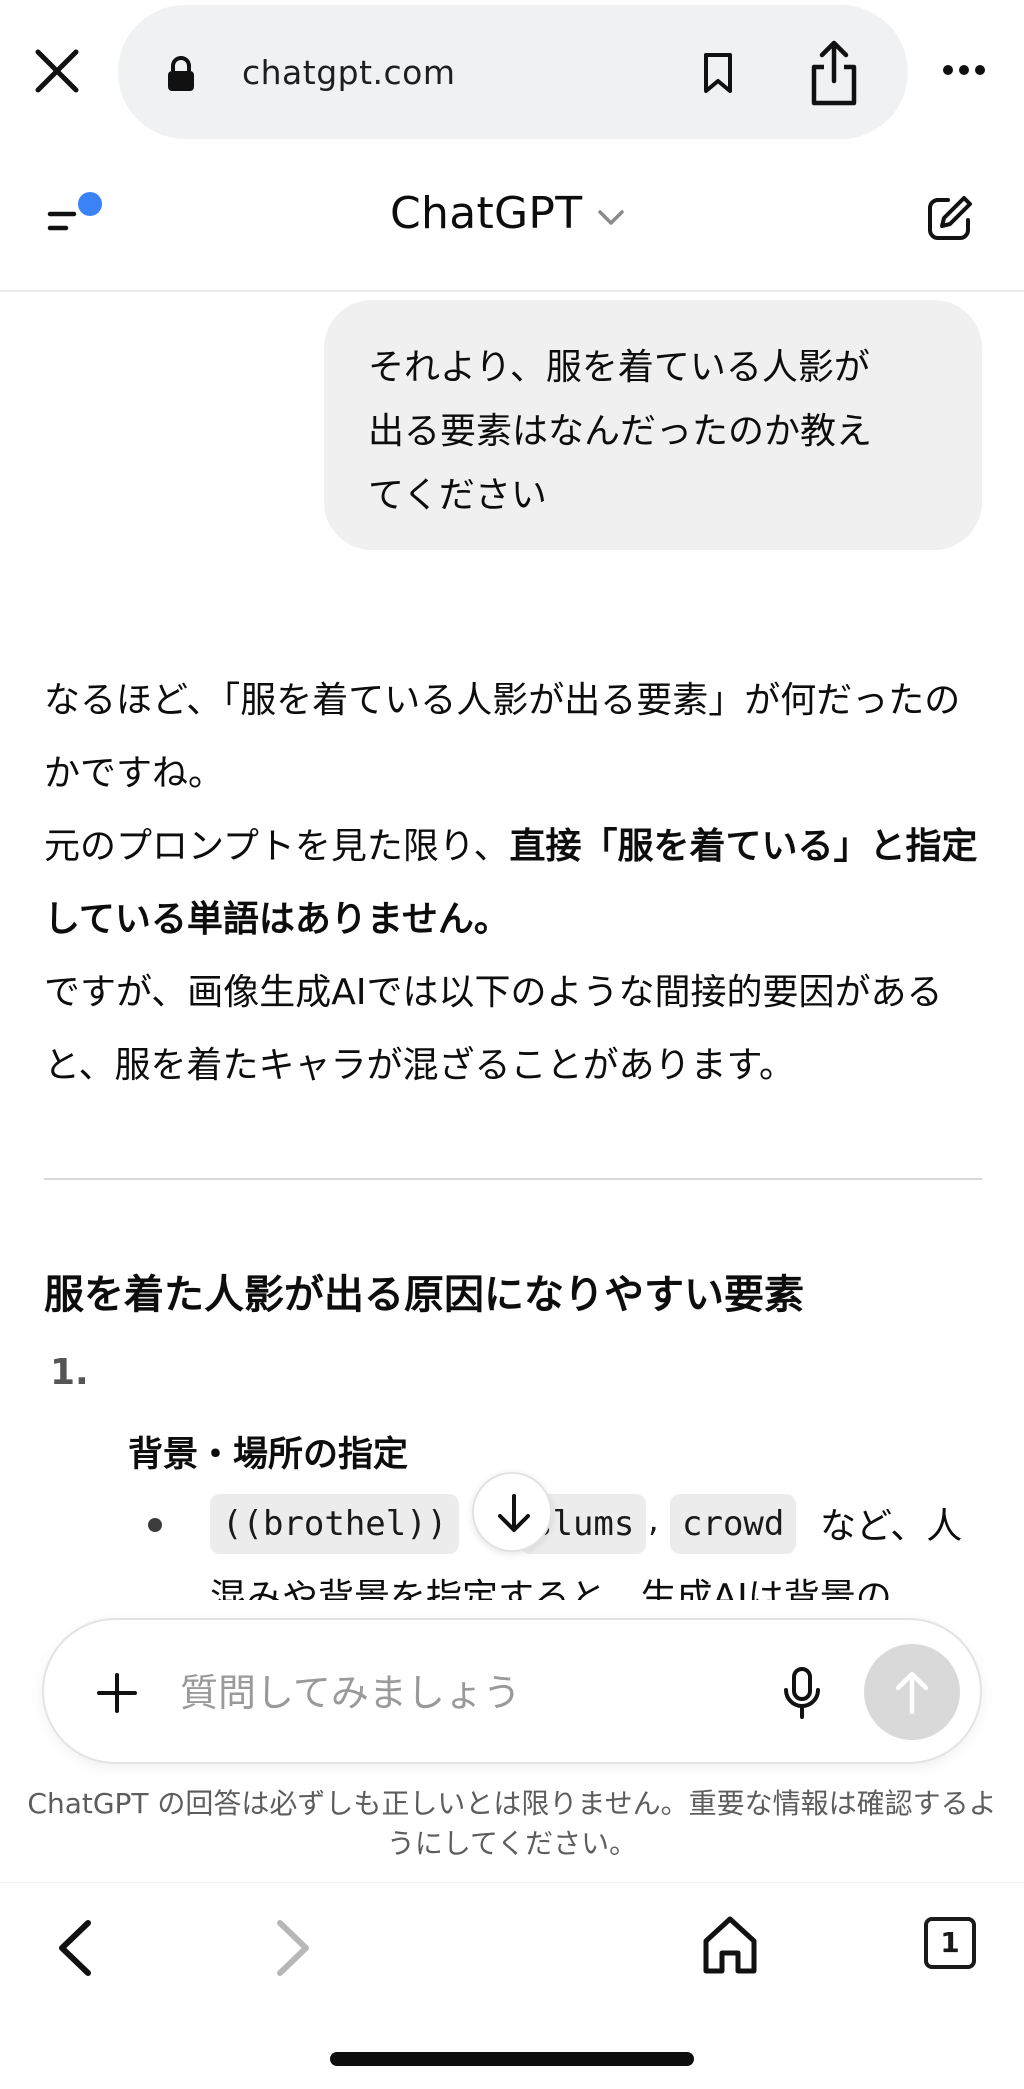 The height and width of the screenshot is (2089, 1024). Describe the element at coordinates (653, 1520) in the screenshot. I see `comma: ,` at that location.